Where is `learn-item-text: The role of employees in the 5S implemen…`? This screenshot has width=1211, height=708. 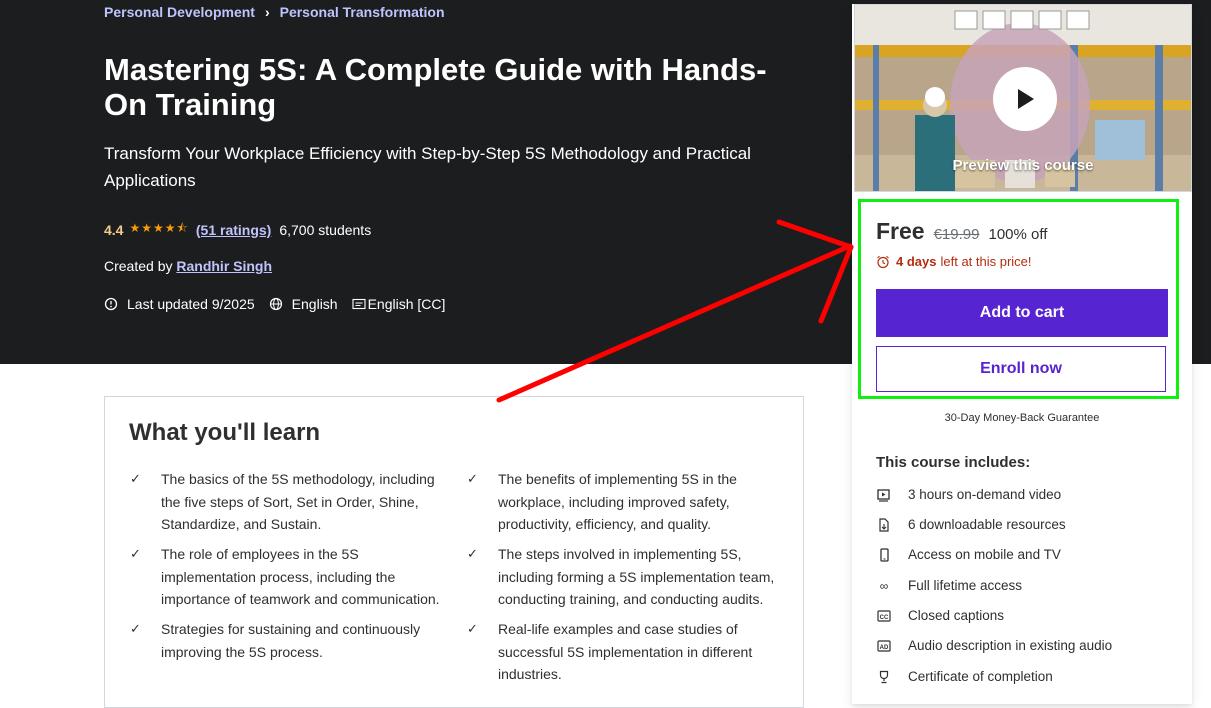 learn-item-text: The role of employees in the 5S implemen… is located at coordinates (300, 576).